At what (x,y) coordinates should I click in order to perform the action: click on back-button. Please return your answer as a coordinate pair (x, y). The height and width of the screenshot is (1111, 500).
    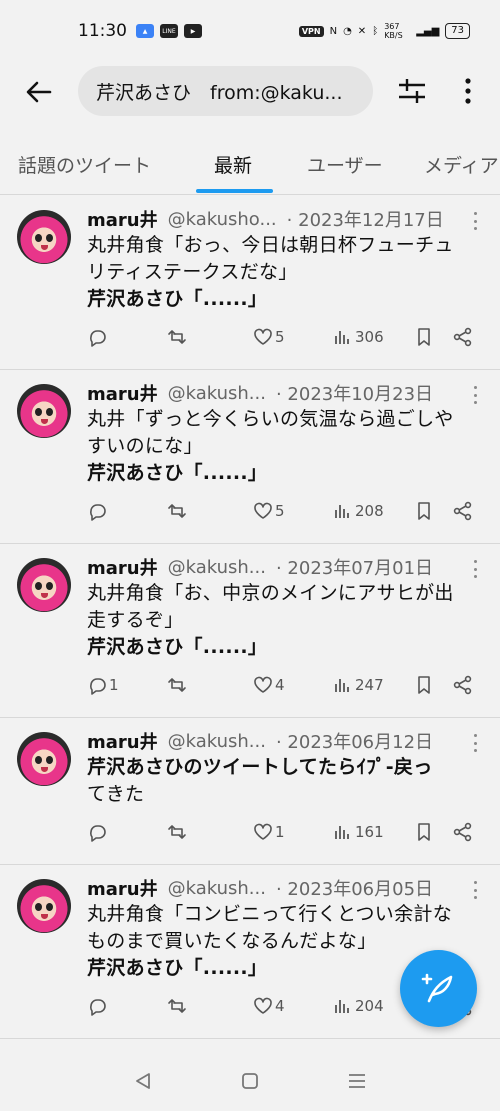
    Looking at the image, I should click on (39, 92).